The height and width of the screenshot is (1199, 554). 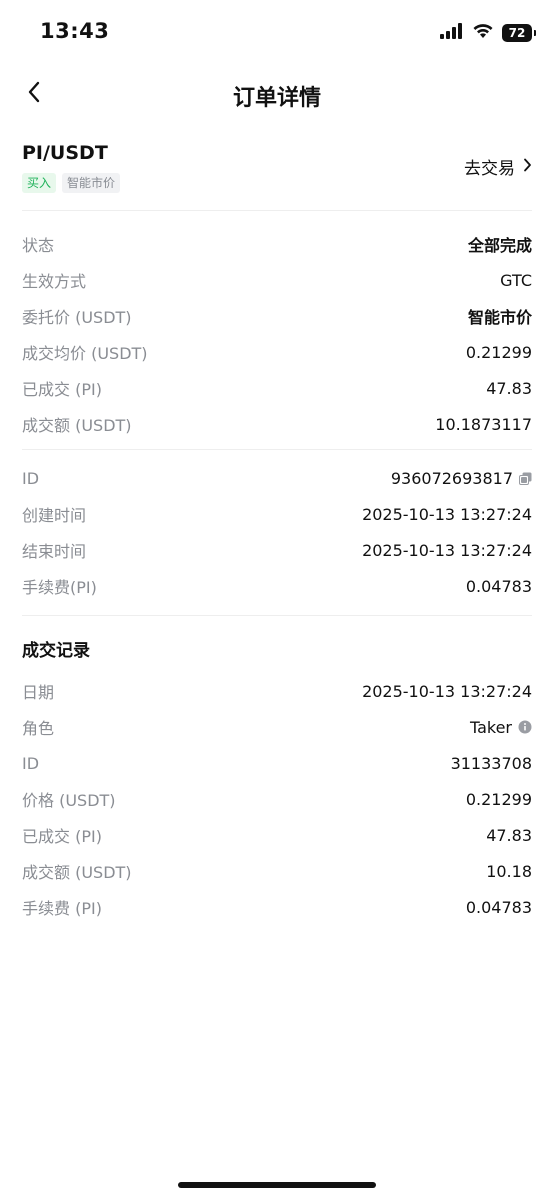 What do you see at coordinates (509, 871) in the screenshot?
I see `row-value: 10.18` at bounding box center [509, 871].